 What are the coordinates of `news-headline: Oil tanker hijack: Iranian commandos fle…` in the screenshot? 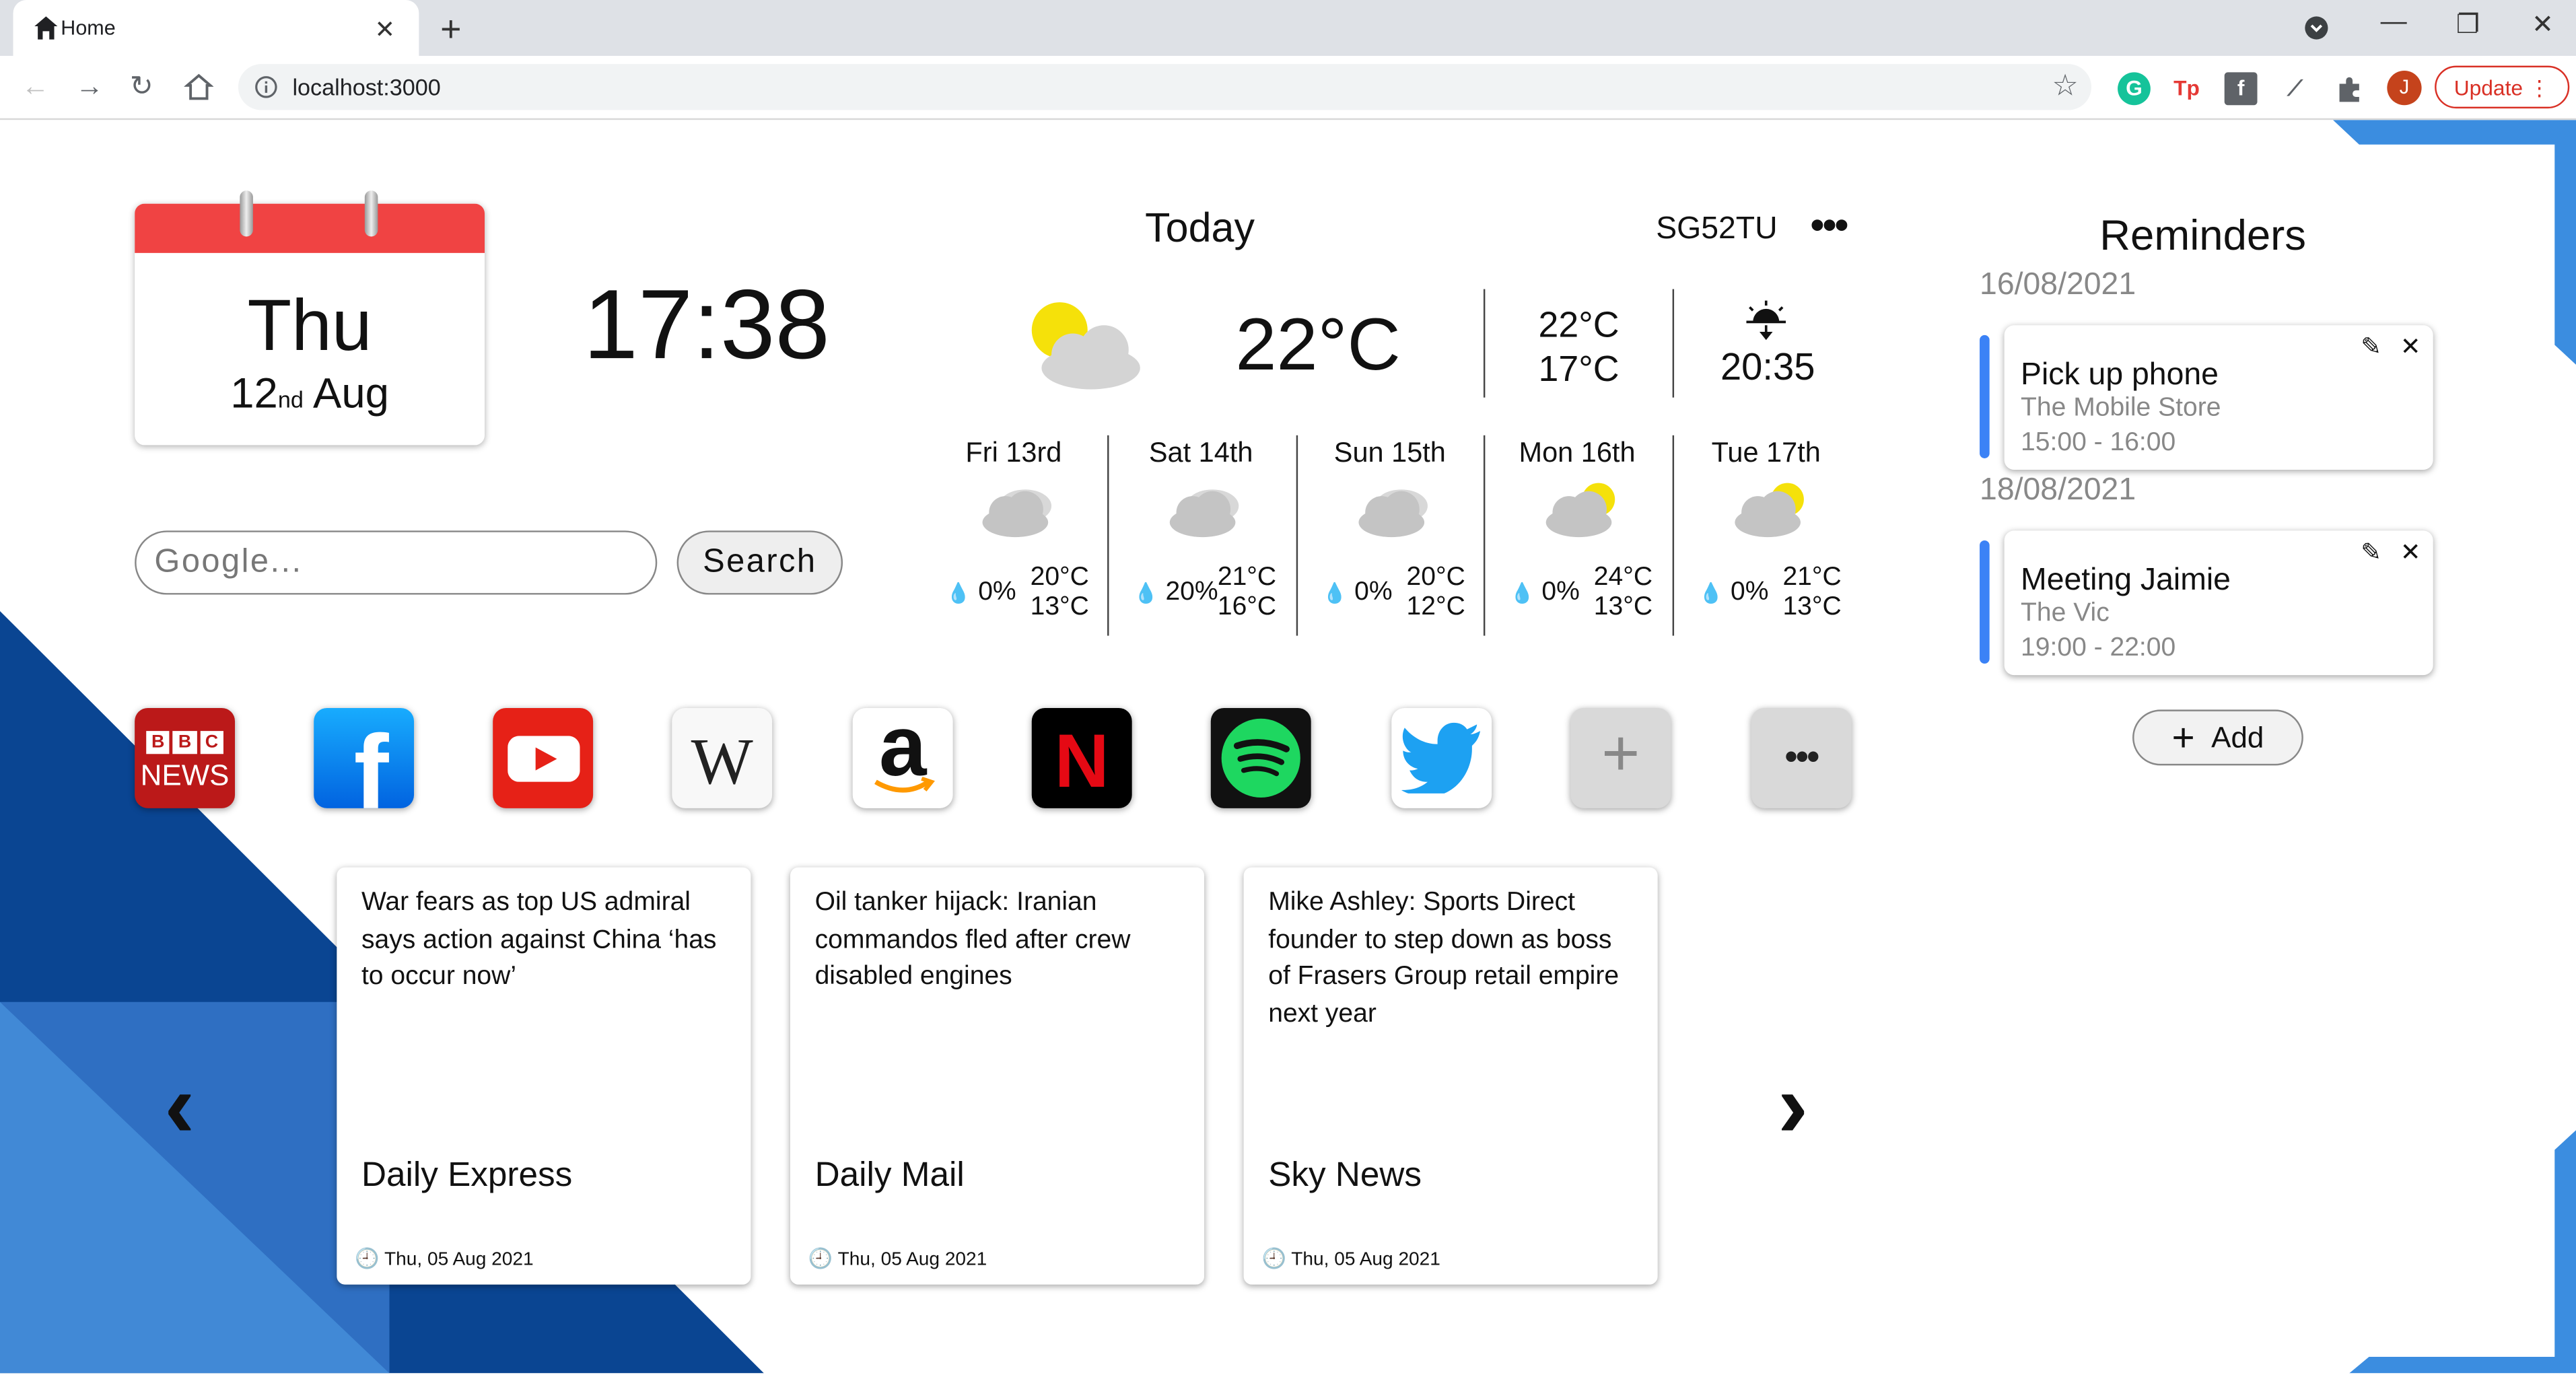 It's located at (972, 940).